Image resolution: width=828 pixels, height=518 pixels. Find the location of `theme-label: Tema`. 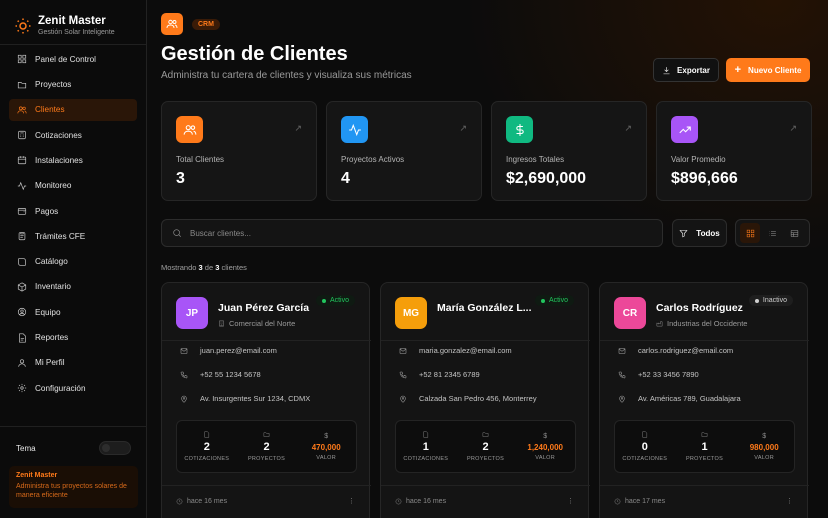

theme-label: Tema is located at coordinates (26, 448).